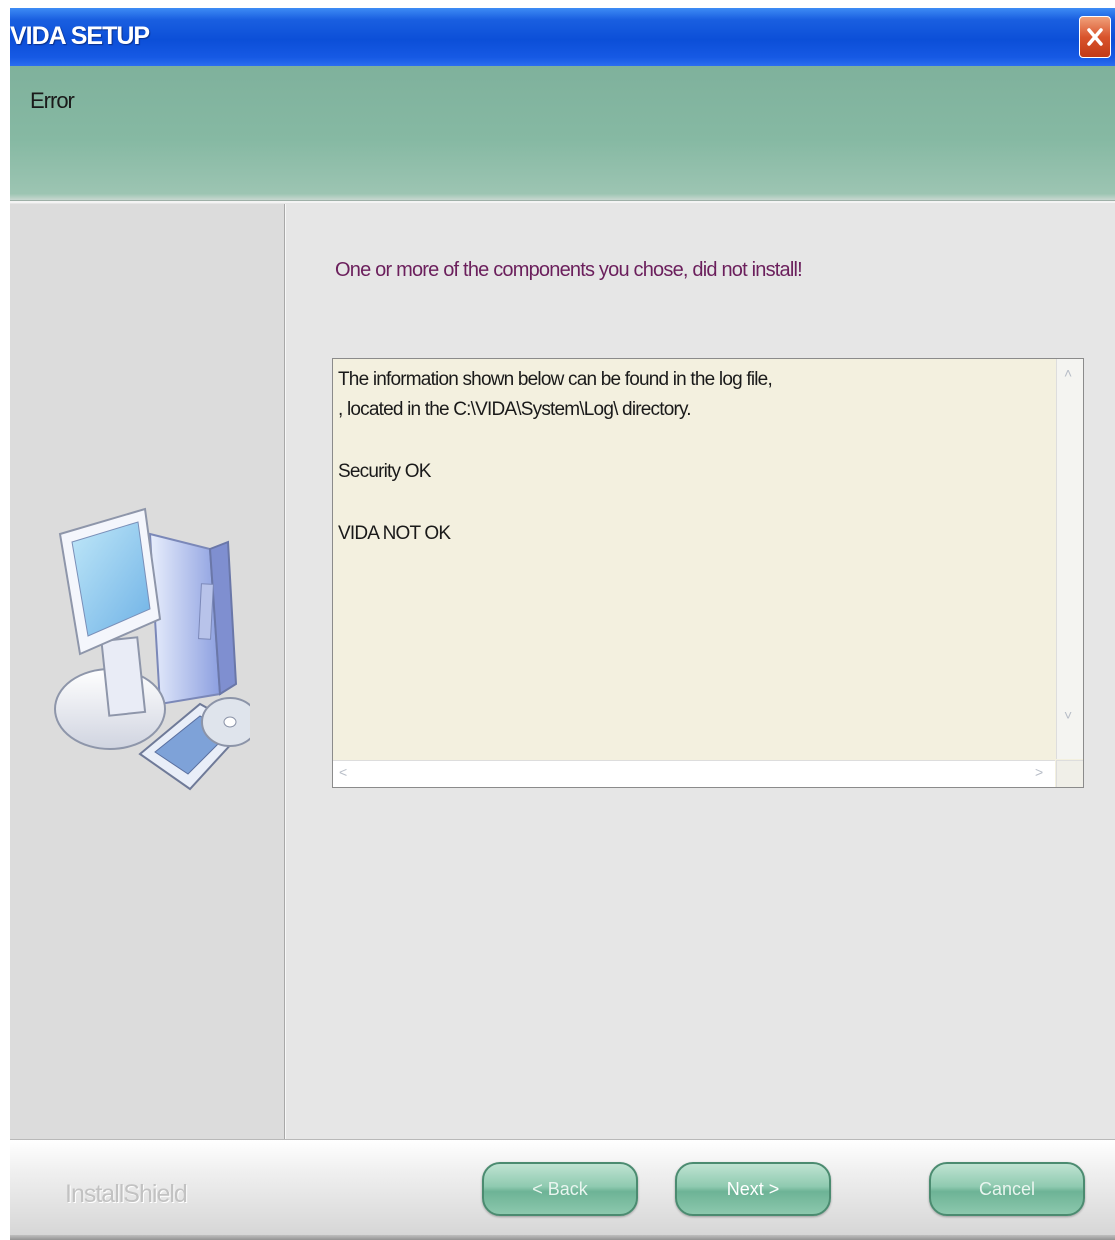 The width and height of the screenshot is (1115, 1240). I want to click on header-banner: Error, so click(562, 133).